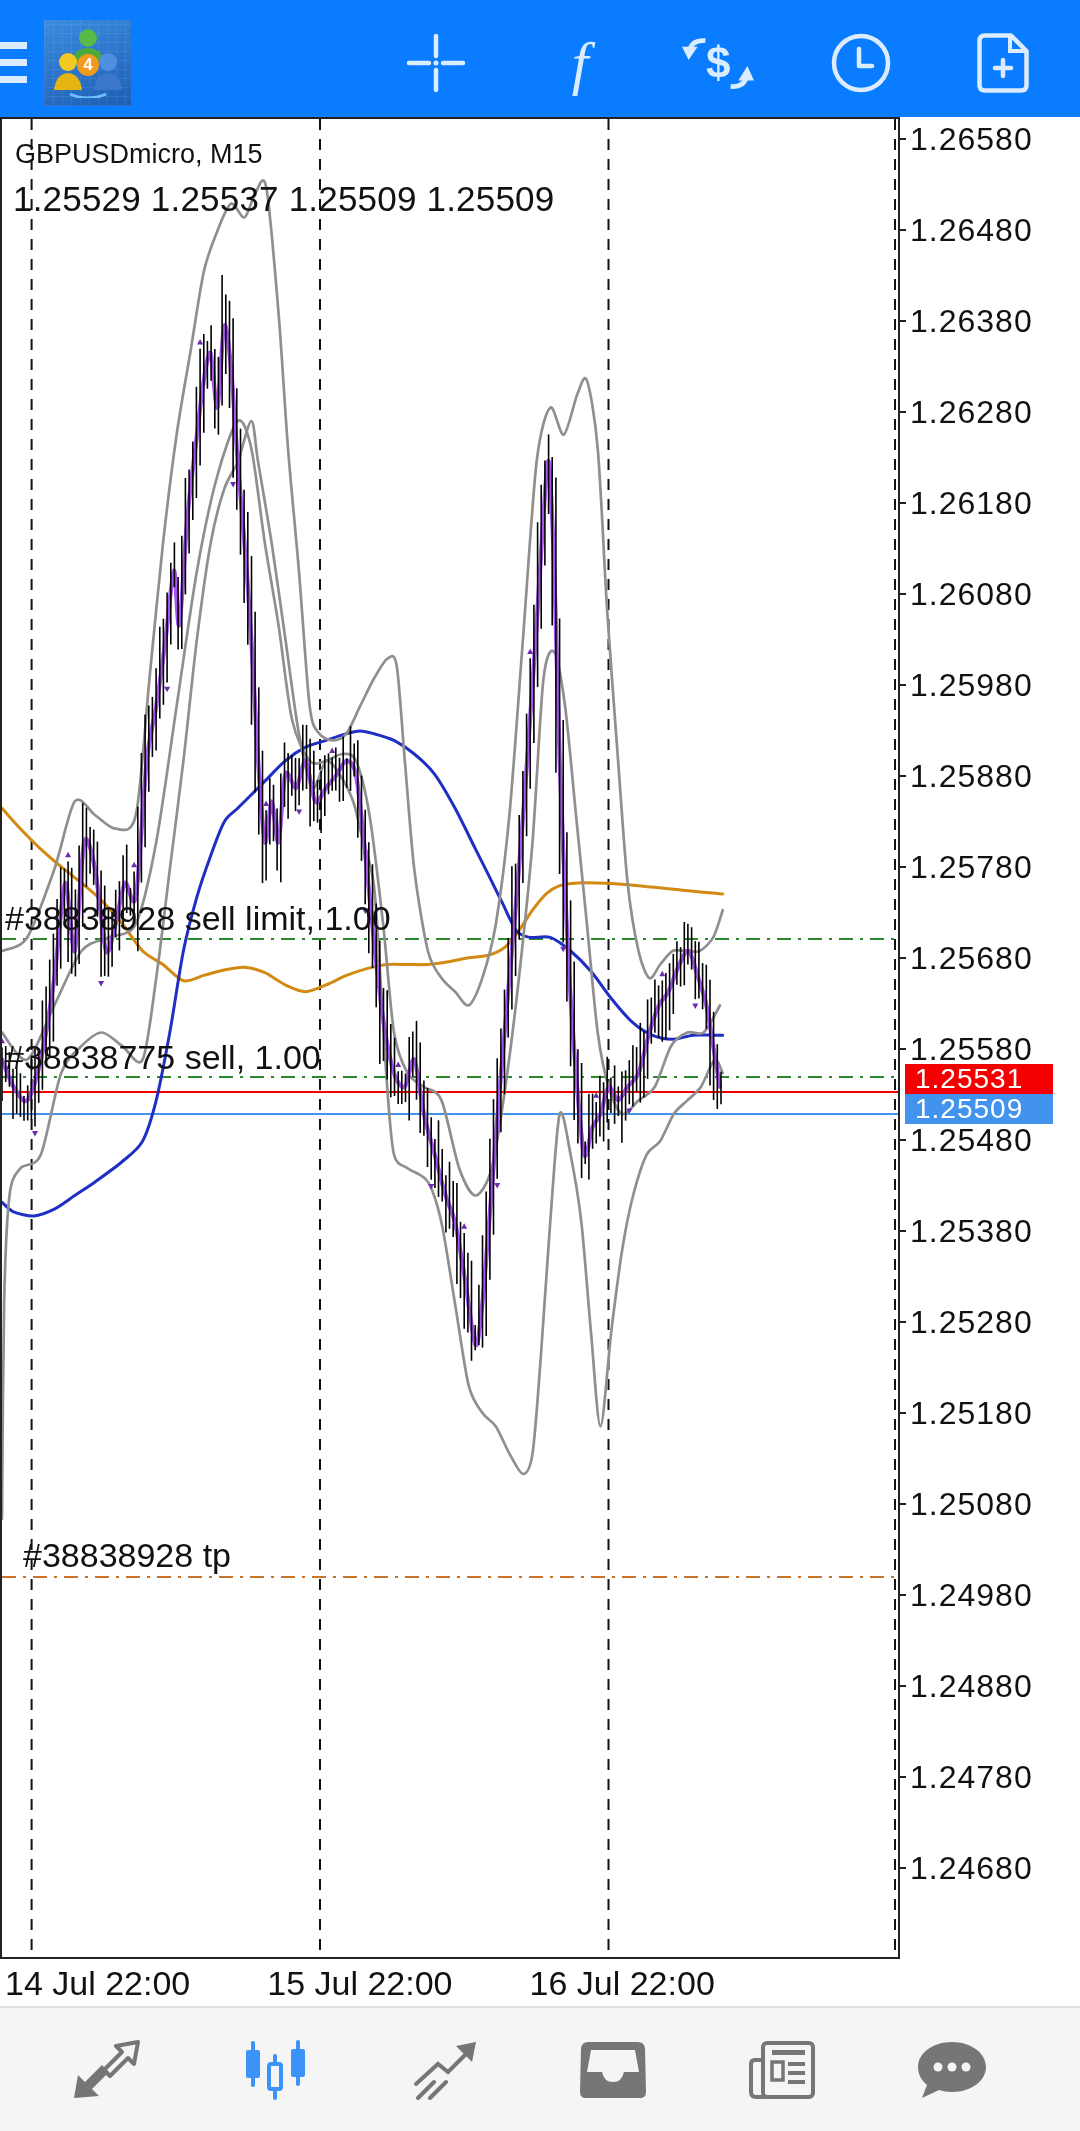 This screenshot has height=2131, width=1080. Describe the element at coordinates (1003, 62) in the screenshot. I see `document-plus-icon` at that location.